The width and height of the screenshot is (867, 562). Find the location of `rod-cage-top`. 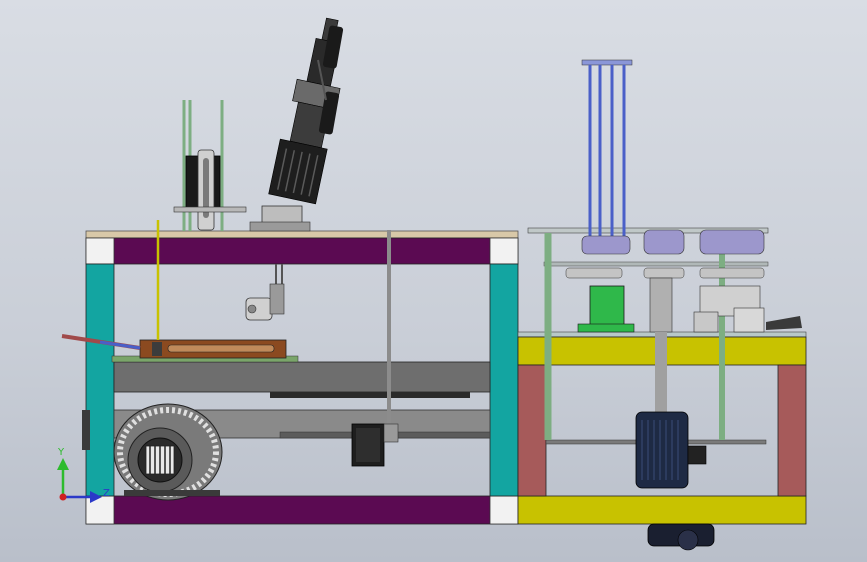

rod-cage-top is located at coordinates (607, 62).